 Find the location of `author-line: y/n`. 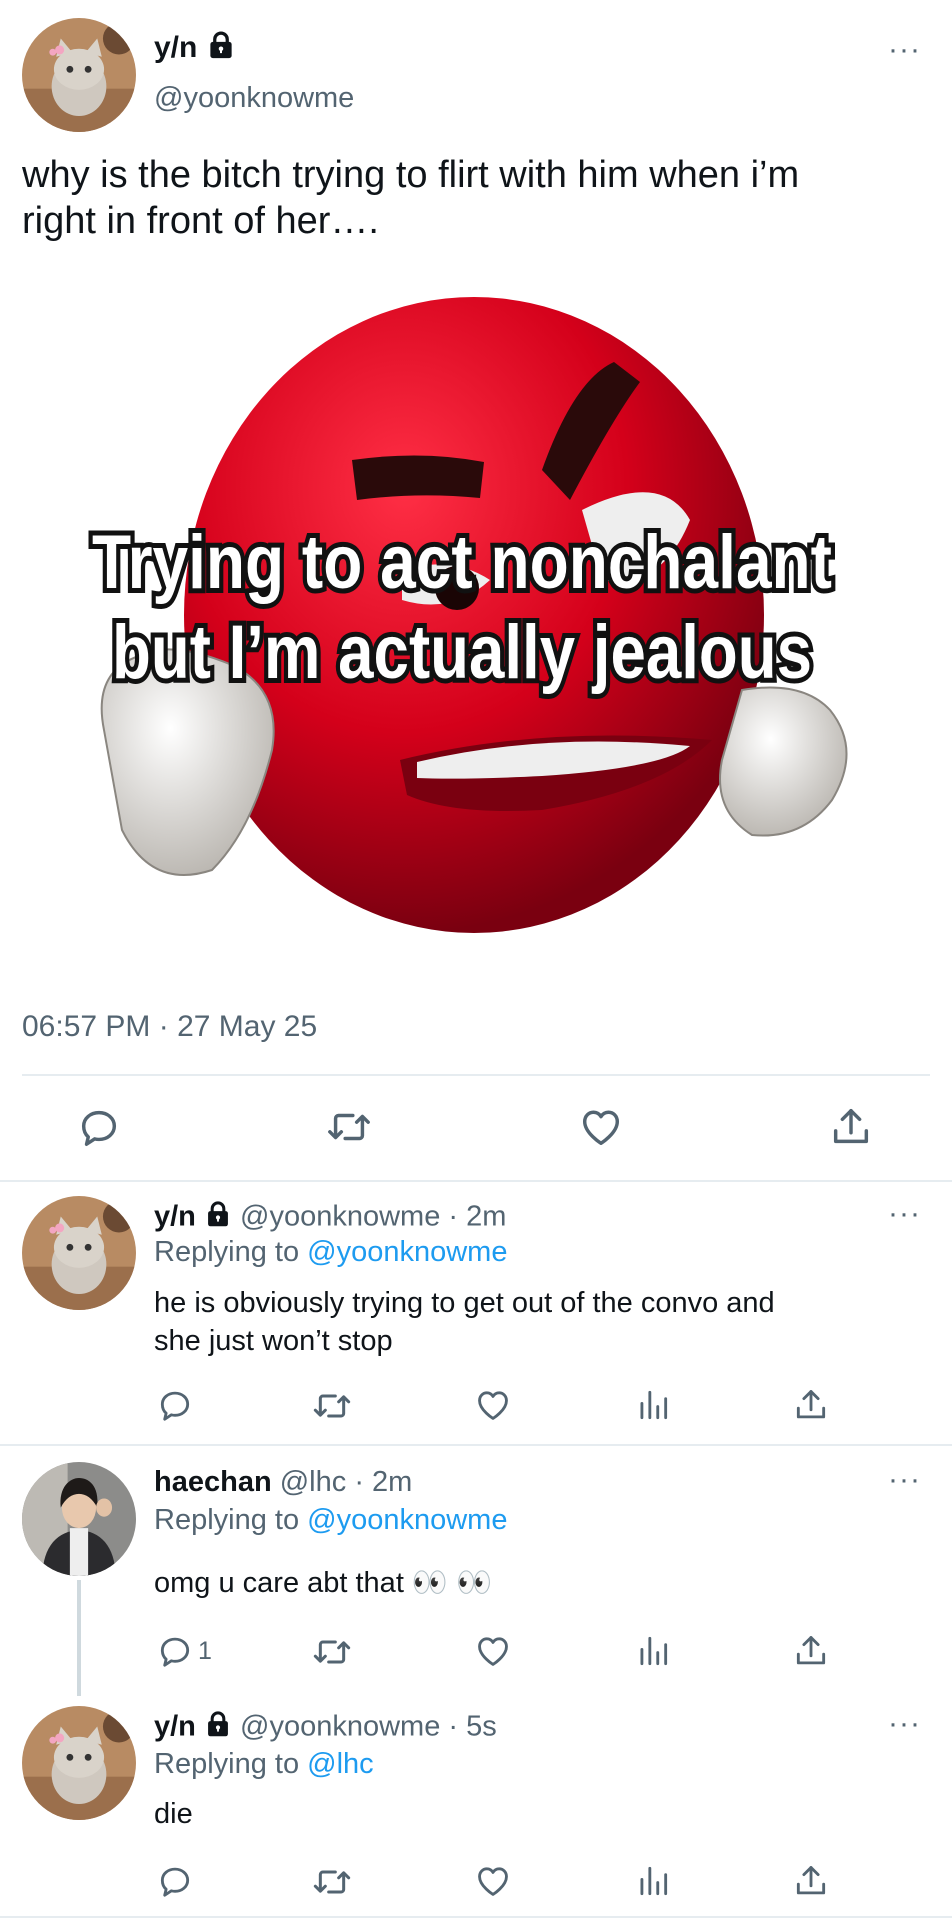

author-line: y/n is located at coordinates (195, 49).